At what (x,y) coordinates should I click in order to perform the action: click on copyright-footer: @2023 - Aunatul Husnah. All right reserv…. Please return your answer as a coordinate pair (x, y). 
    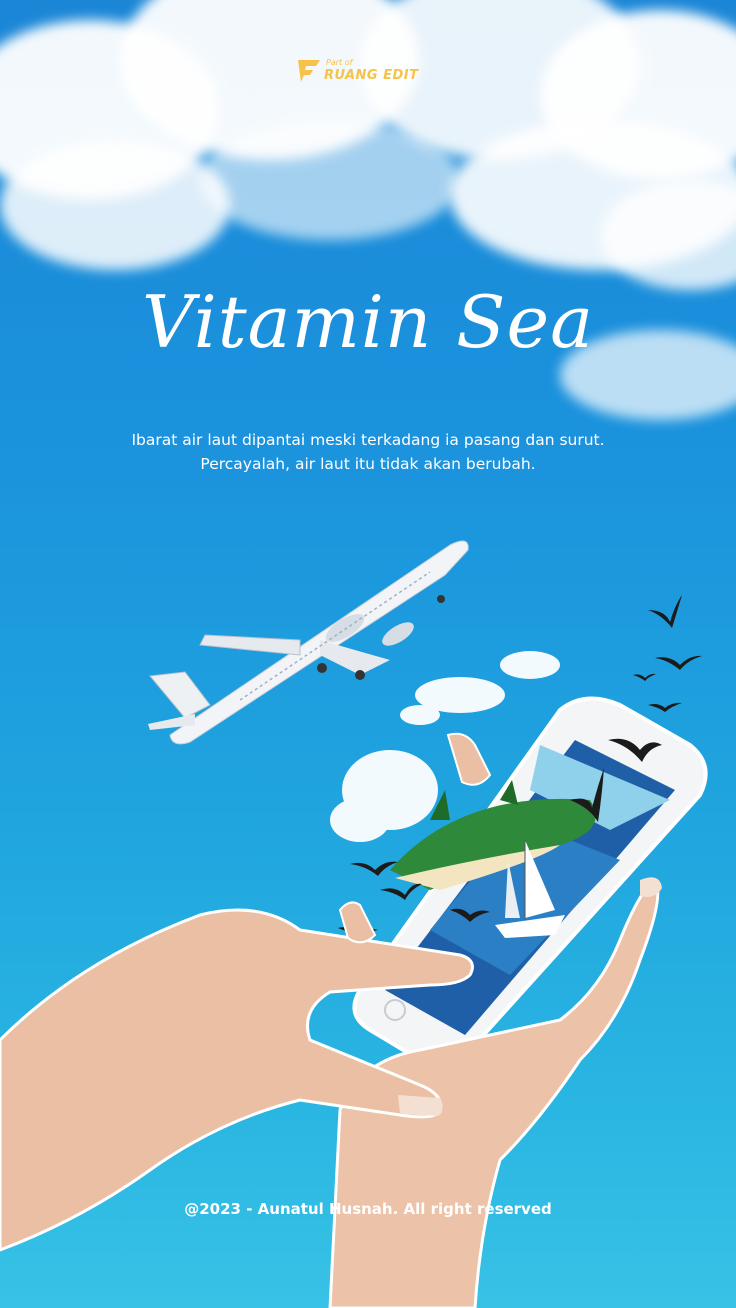
    Looking at the image, I should click on (368, 1209).